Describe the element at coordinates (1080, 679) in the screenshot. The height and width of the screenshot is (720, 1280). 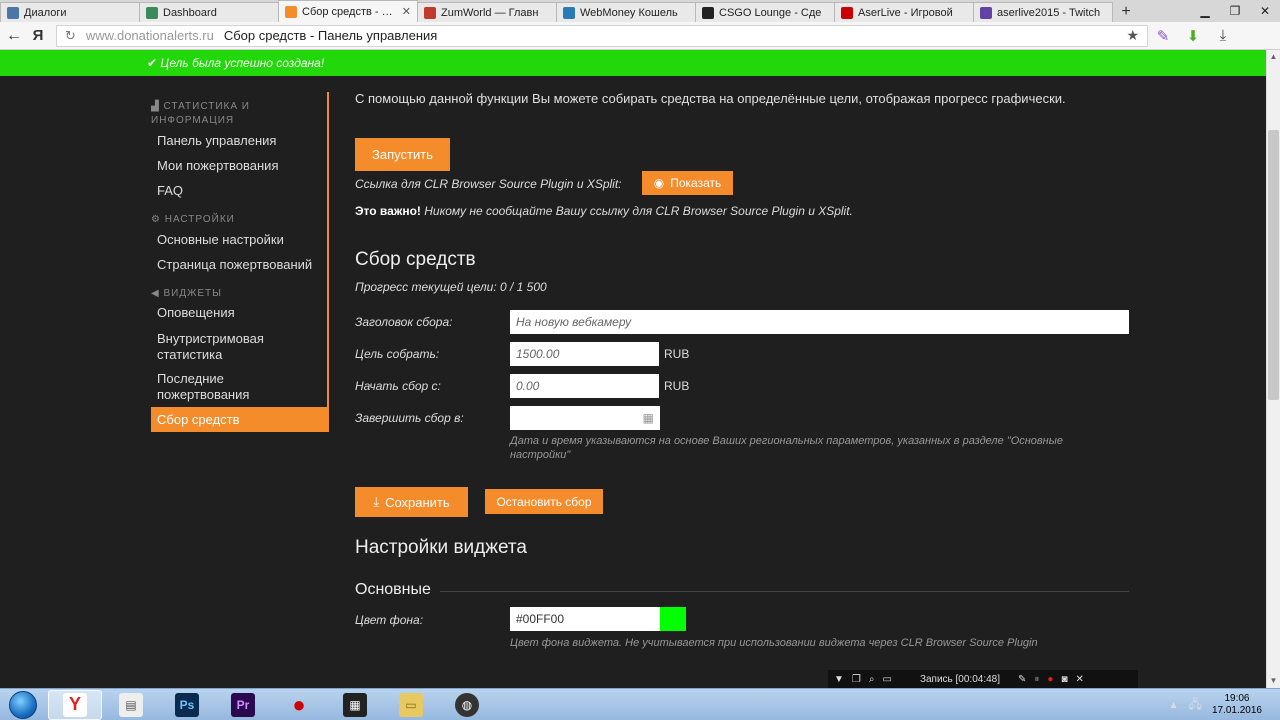
I see `close-recorder-icon: ✕` at that location.